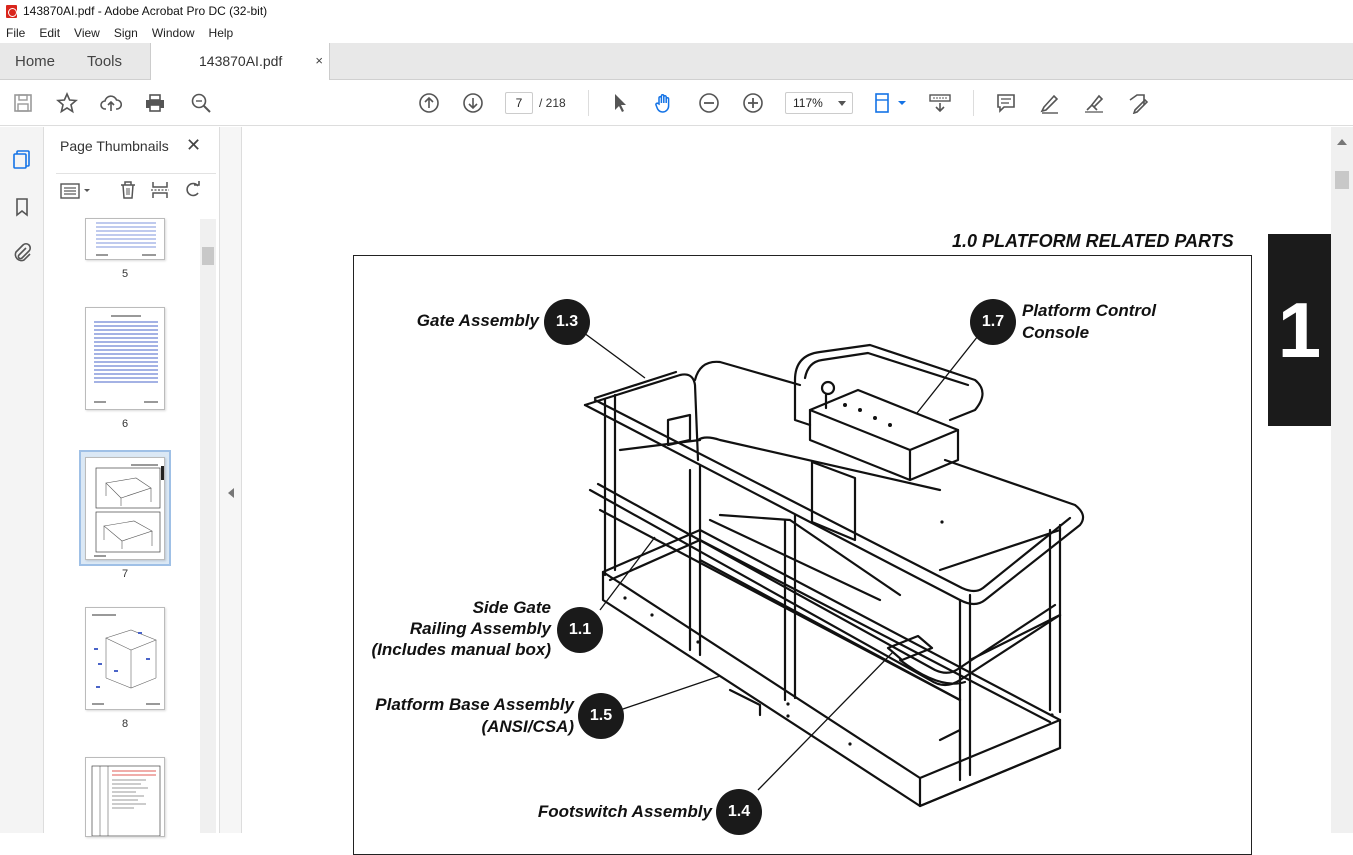  I want to click on tab-document-label: 143870AI.pdf, so click(241, 61).